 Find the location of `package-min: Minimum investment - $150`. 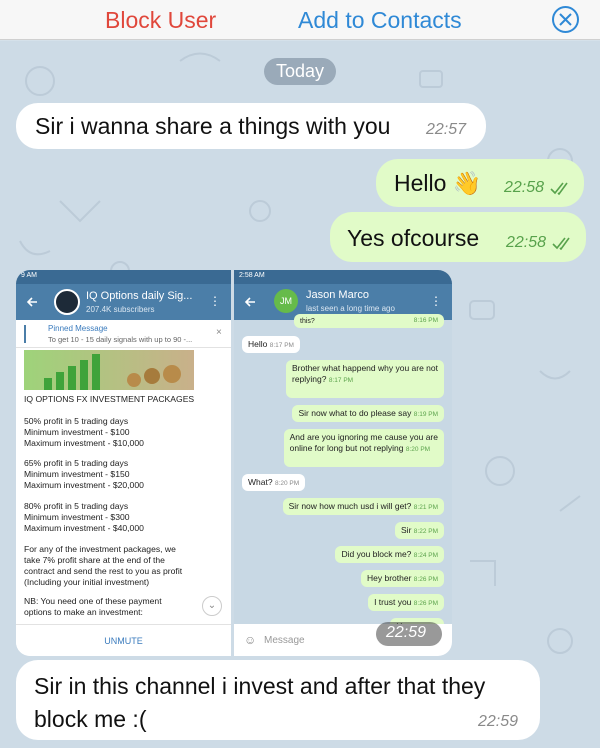

package-min: Minimum investment - $150 is located at coordinates (77, 474).